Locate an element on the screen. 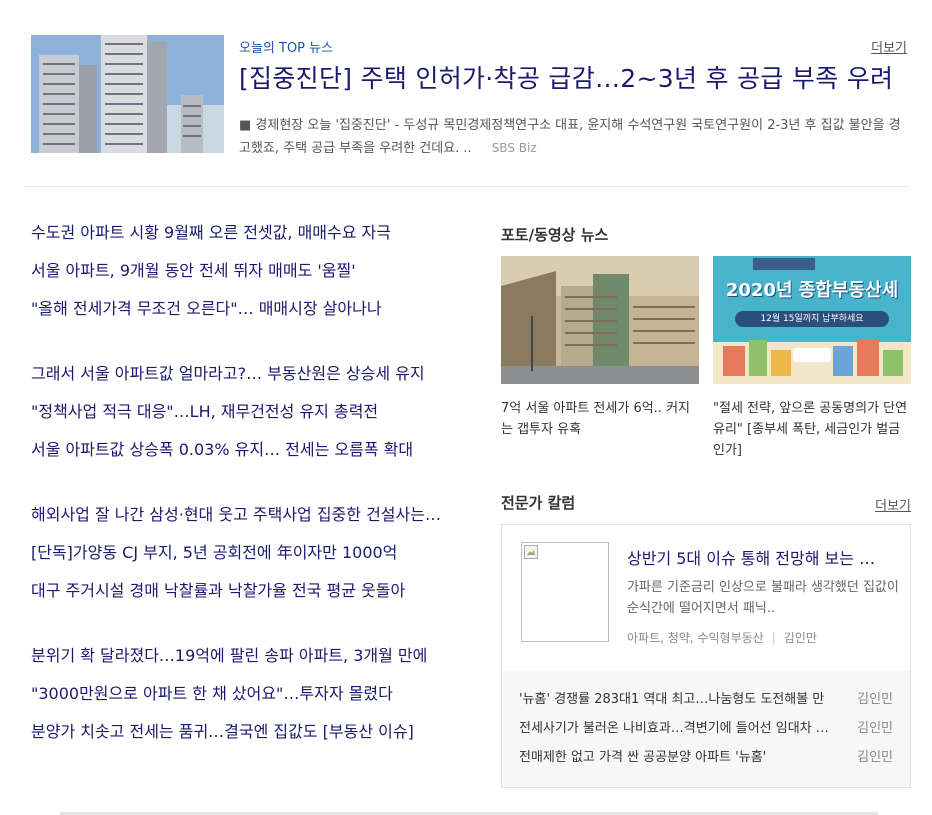 The width and height of the screenshot is (932, 815). column-list-title: '뉴홈' 경쟁률 283대1 역대 최고…나눔형도 도전해볼 만 is located at coordinates (674, 700).